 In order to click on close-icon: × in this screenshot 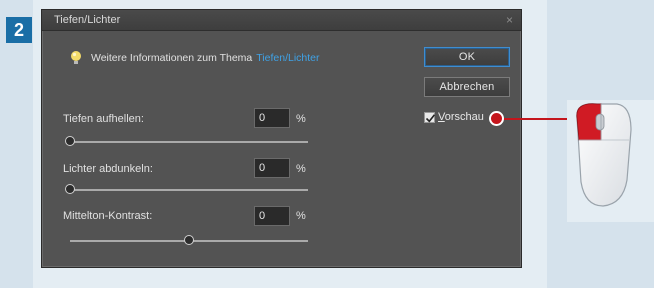, I will do `click(509, 20)`.